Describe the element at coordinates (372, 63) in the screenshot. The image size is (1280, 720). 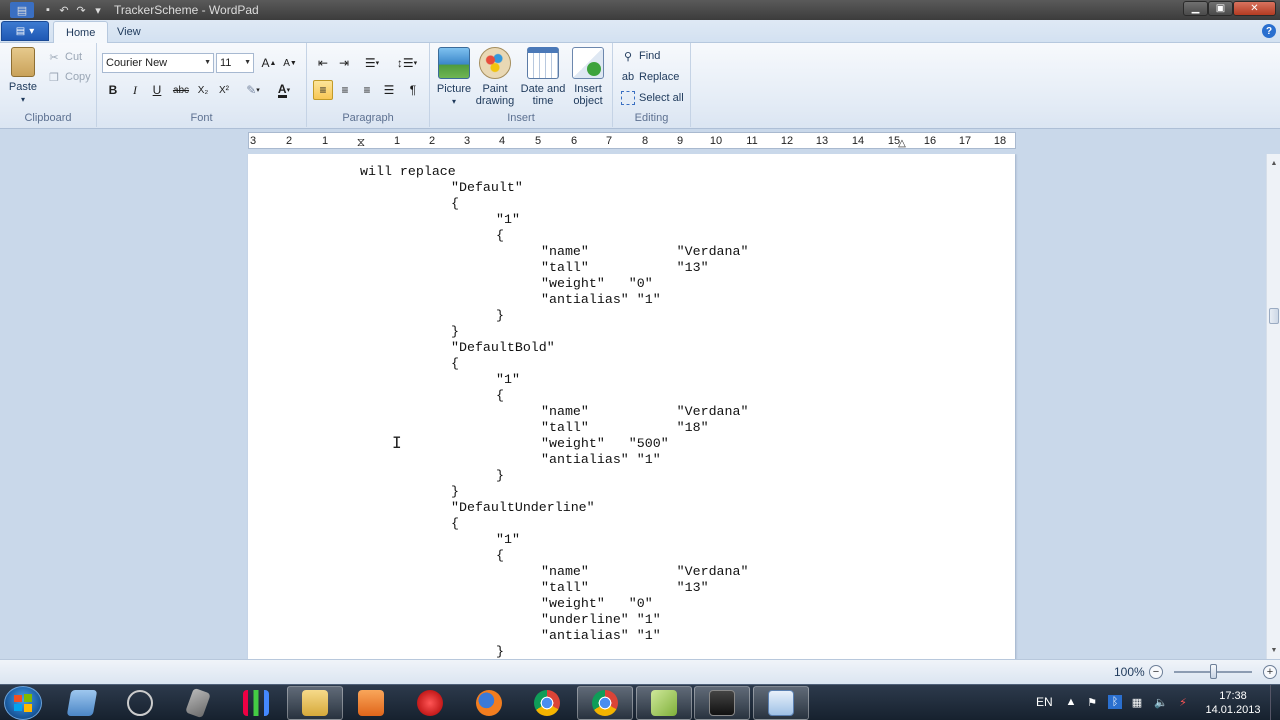
I see `bullets-button: ☰ ▾` at that location.